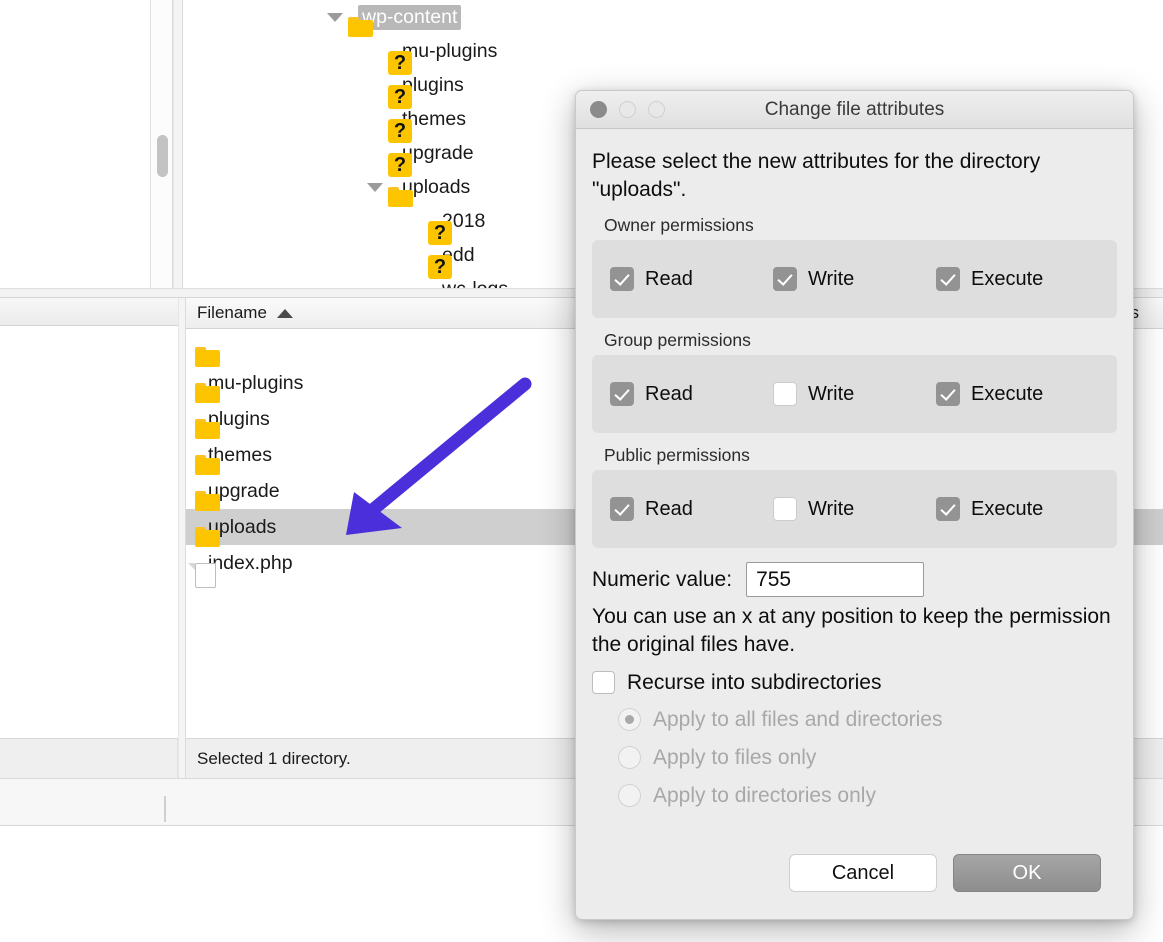  What do you see at coordinates (182, 538) in the screenshot?
I see `vertical-splitter-bottom` at bounding box center [182, 538].